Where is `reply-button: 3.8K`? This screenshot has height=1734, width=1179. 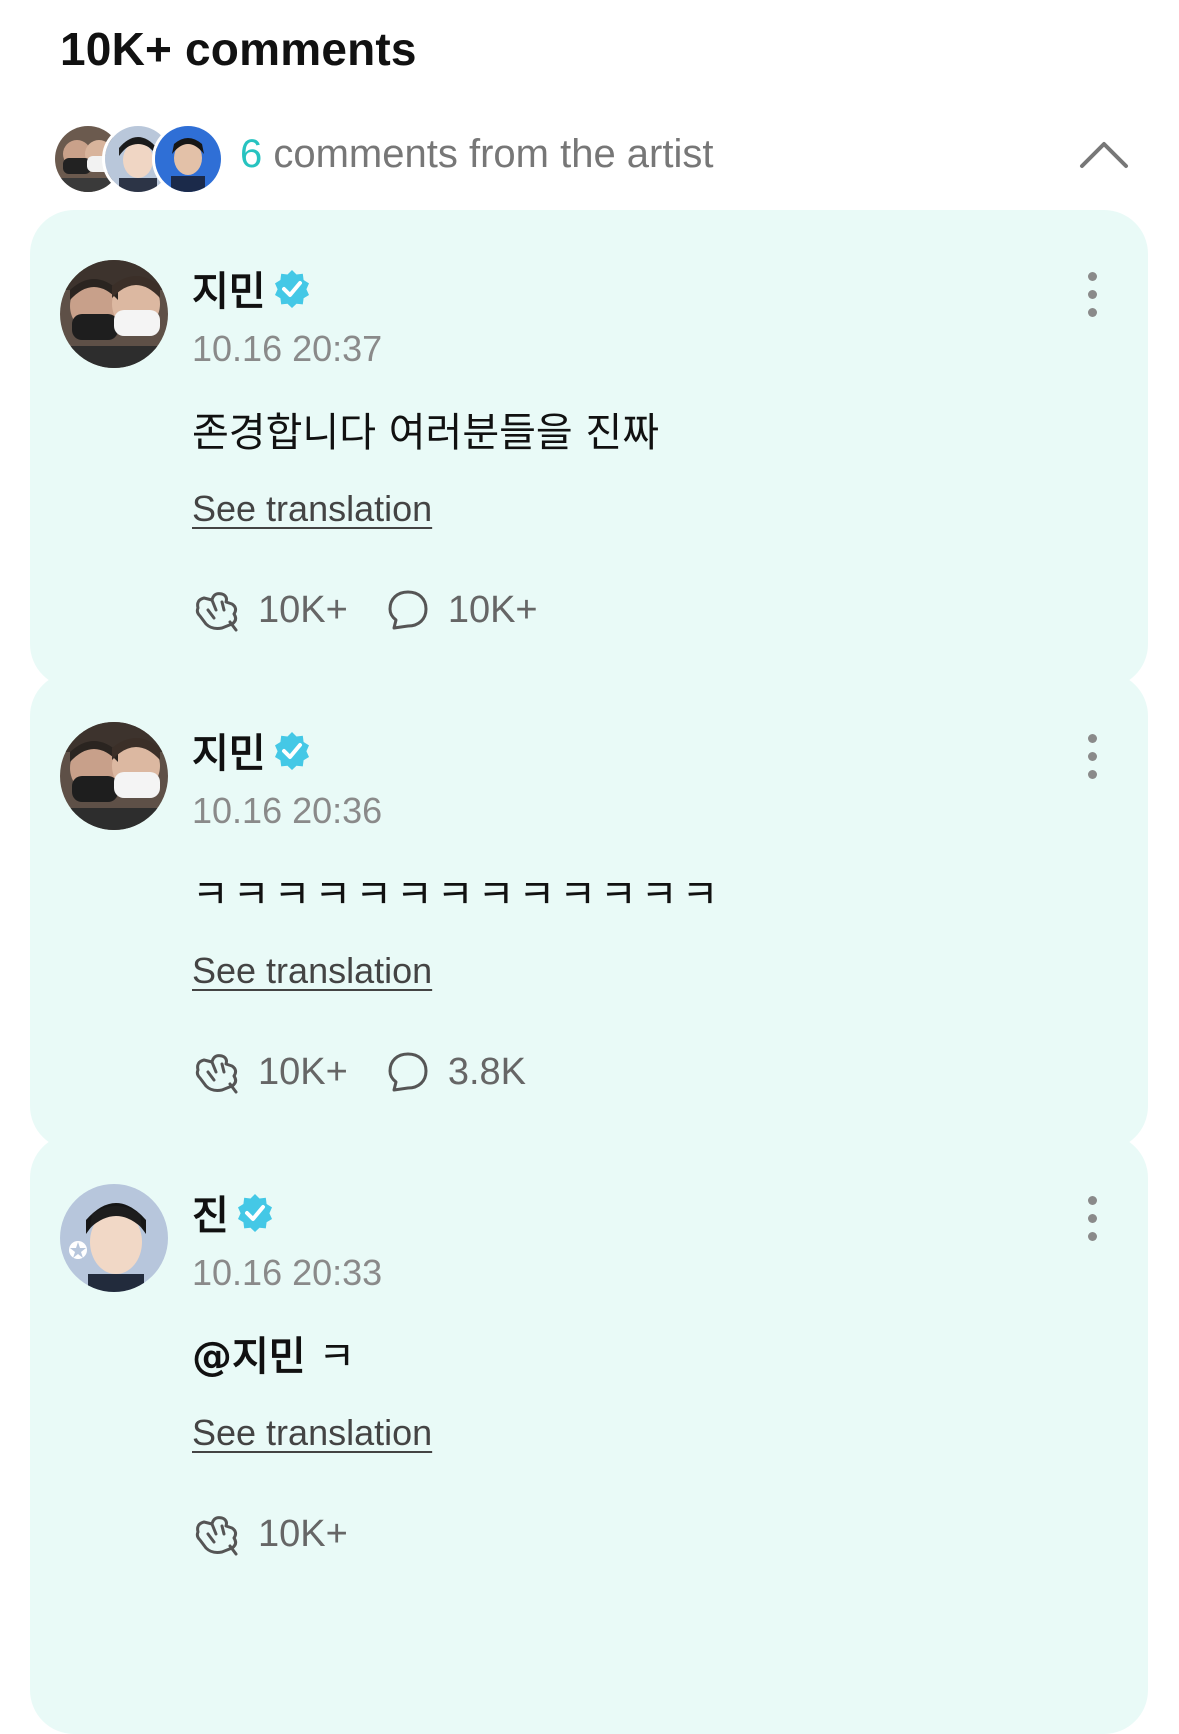
reply-button: 3.8K is located at coordinates (456, 1072).